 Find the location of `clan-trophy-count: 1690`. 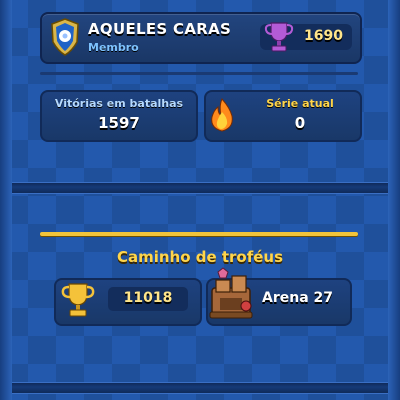

clan-trophy-count: 1690 is located at coordinates (323, 36).